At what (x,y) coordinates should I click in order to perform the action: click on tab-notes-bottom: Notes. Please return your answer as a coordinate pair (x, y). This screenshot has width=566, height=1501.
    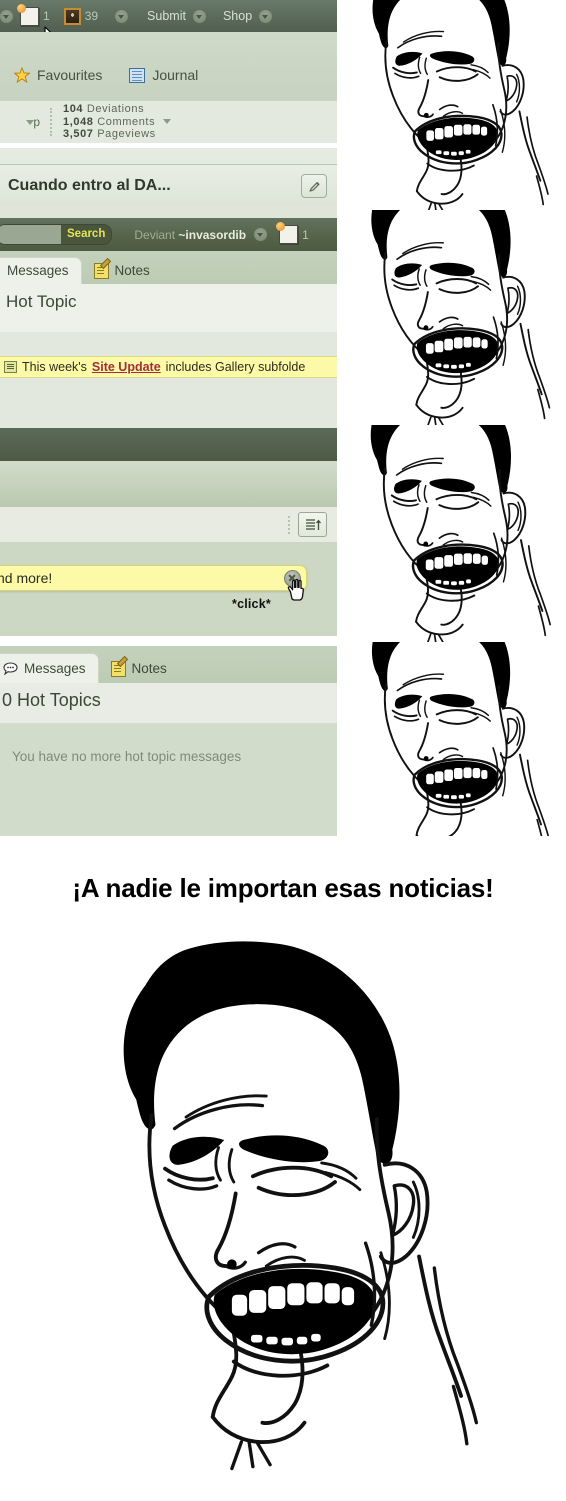
    Looking at the image, I should click on (139, 668).